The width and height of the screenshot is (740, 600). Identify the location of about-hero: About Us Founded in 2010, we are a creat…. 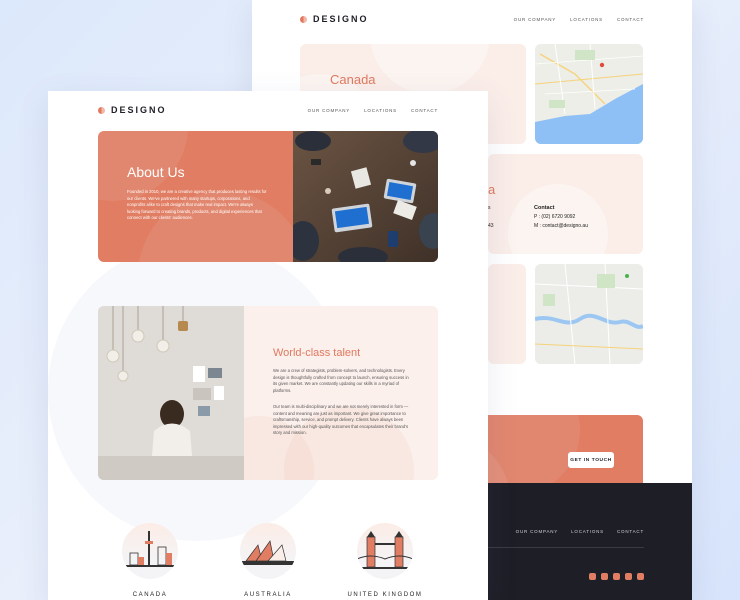
(195, 196).